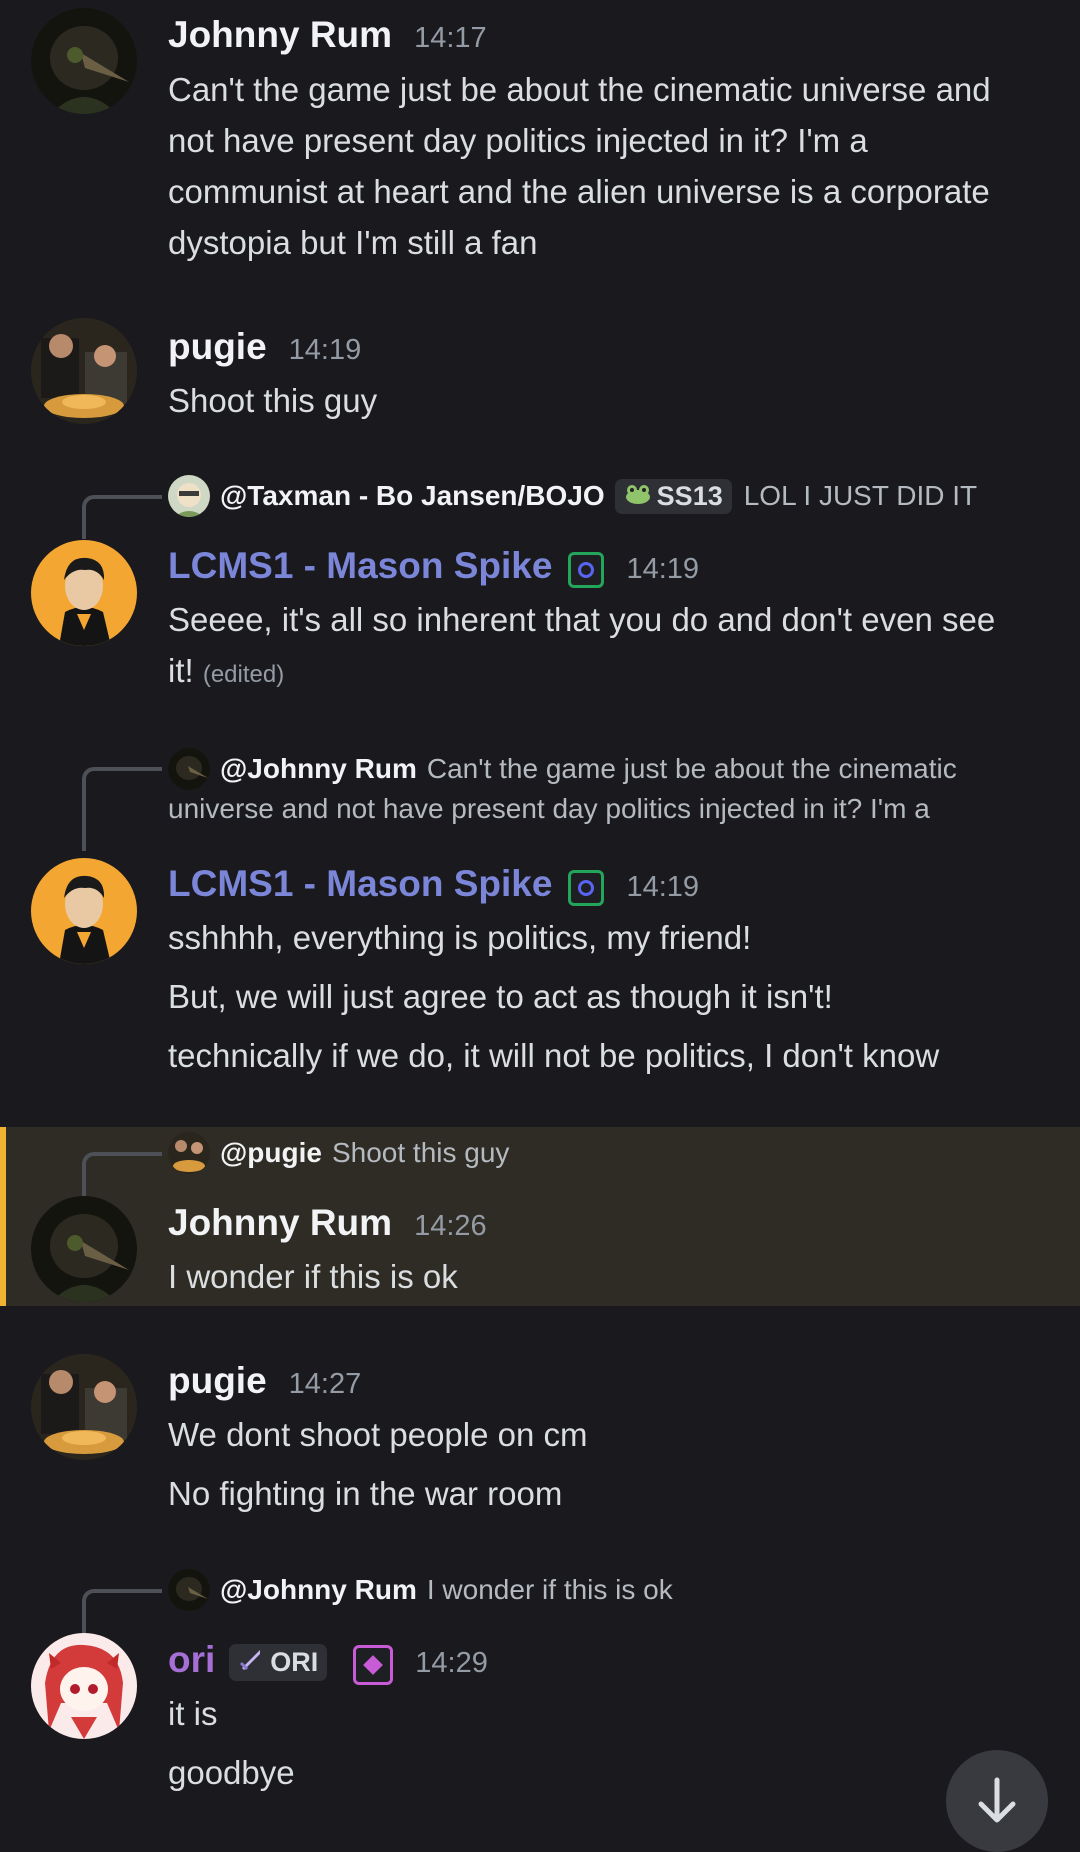  Describe the element at coordinates (193, 1713) in the screenshot. I see `message-text: it is` at that location.